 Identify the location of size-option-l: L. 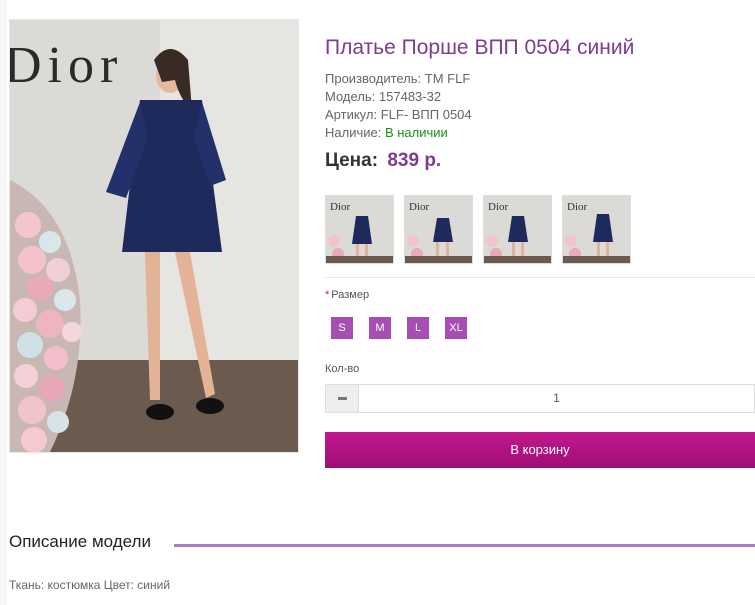
(418, 328).